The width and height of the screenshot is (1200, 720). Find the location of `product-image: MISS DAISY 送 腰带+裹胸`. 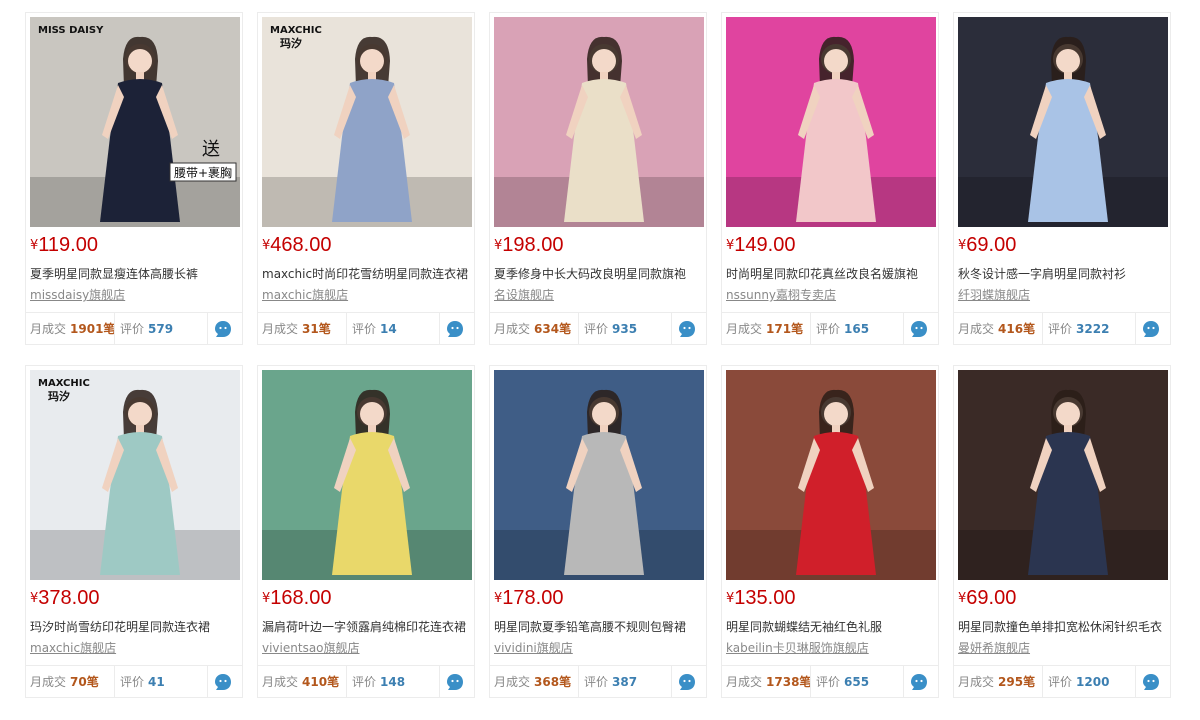

product-image: MISS DAISY 送 腰带+裹胸 is located at coordinates (135, 122).